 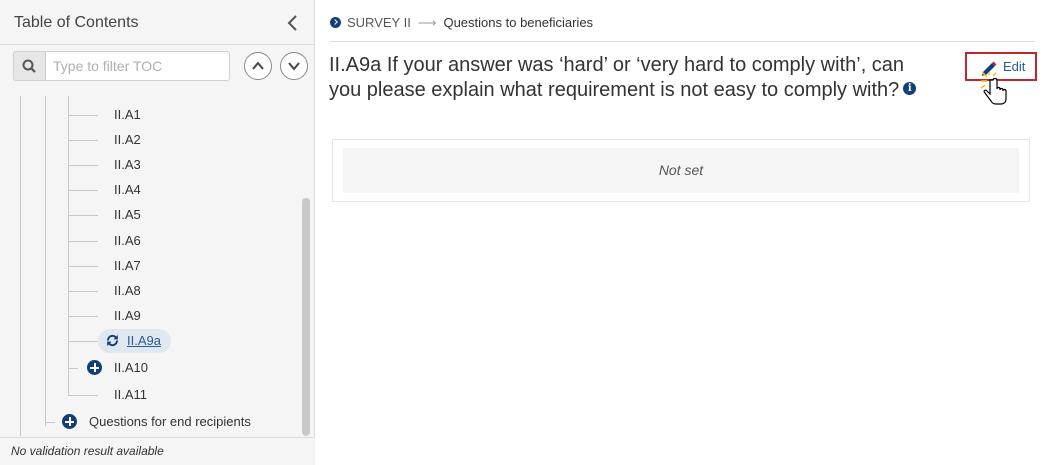 What do you see at coordinates (910, 89) in the screenshot?
I see `info-icon: i` at bounding box center [910, 89].